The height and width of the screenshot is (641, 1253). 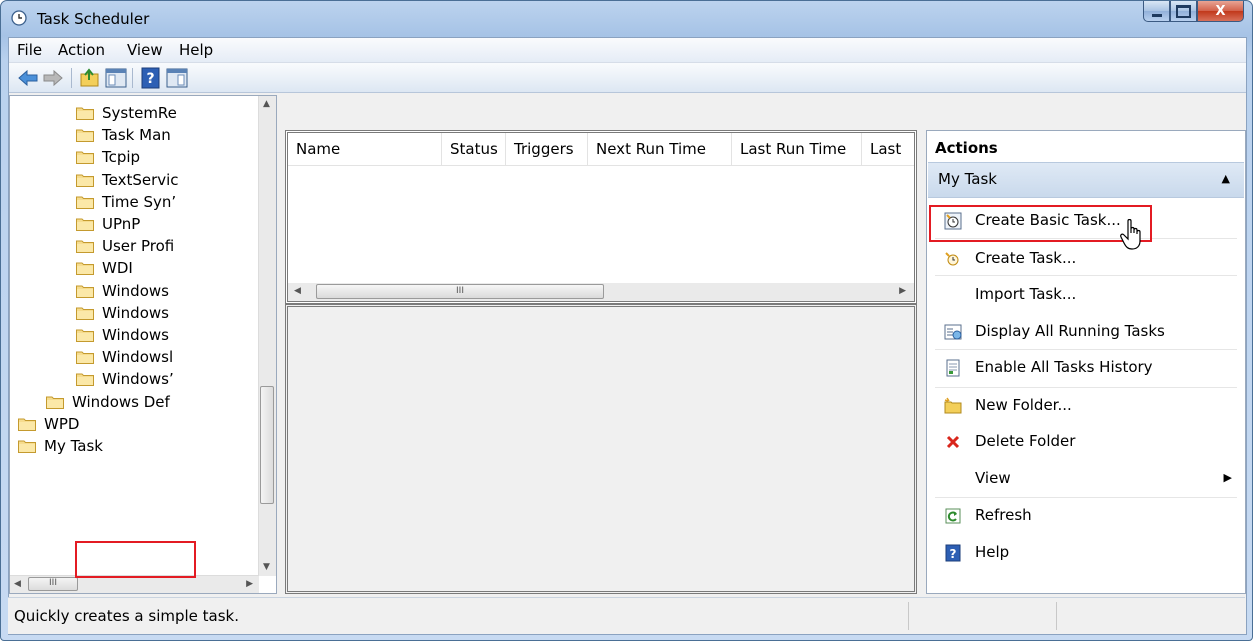 What do you see at coordinates (134, 584) in the screenshot?
I see `tree-horizontal-scrollbar: ◀ III ▶` at bounding box center [134, 584].